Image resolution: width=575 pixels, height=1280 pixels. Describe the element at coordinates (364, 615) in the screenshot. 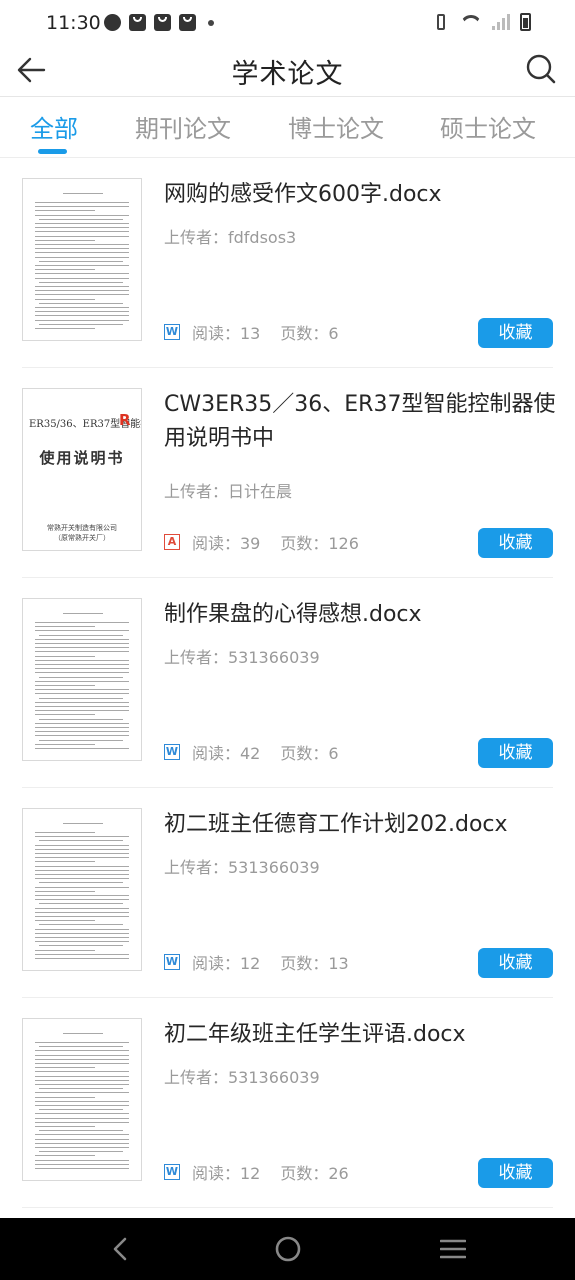

I see `document-title: 制作果盘的心得感想.docx` at that location.